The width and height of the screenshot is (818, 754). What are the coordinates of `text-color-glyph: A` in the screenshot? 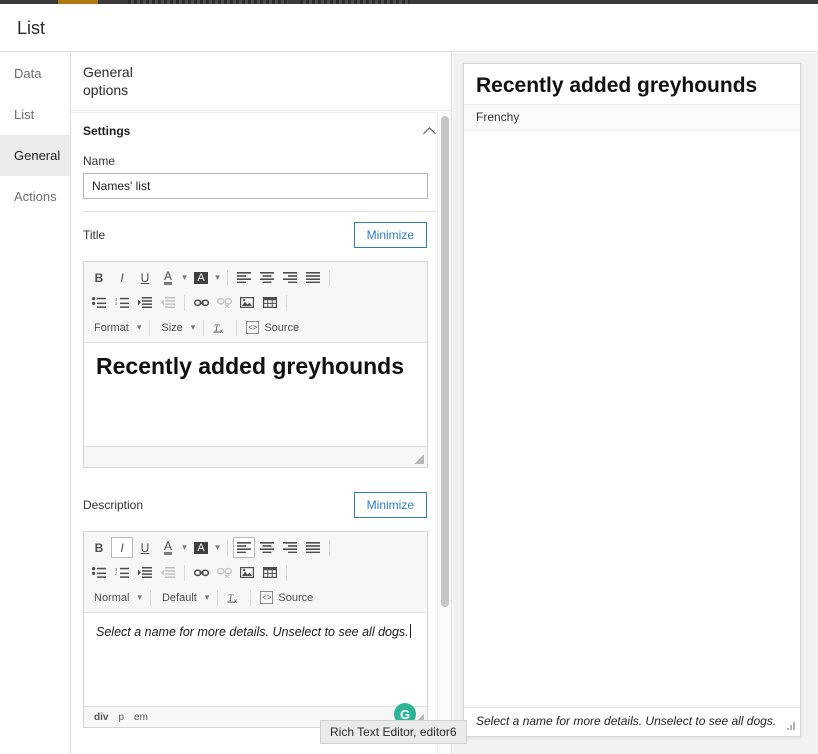 It's located at (167, 276).